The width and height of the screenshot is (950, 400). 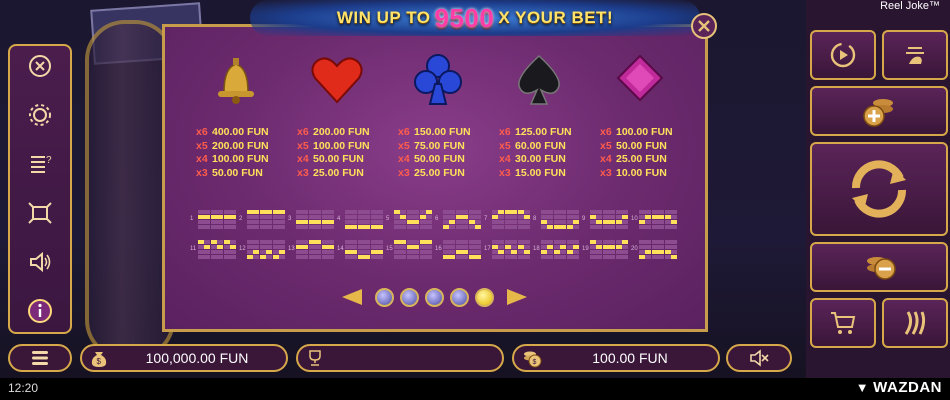 I want to click on payline-number: 1, so click(x=192, y=219).